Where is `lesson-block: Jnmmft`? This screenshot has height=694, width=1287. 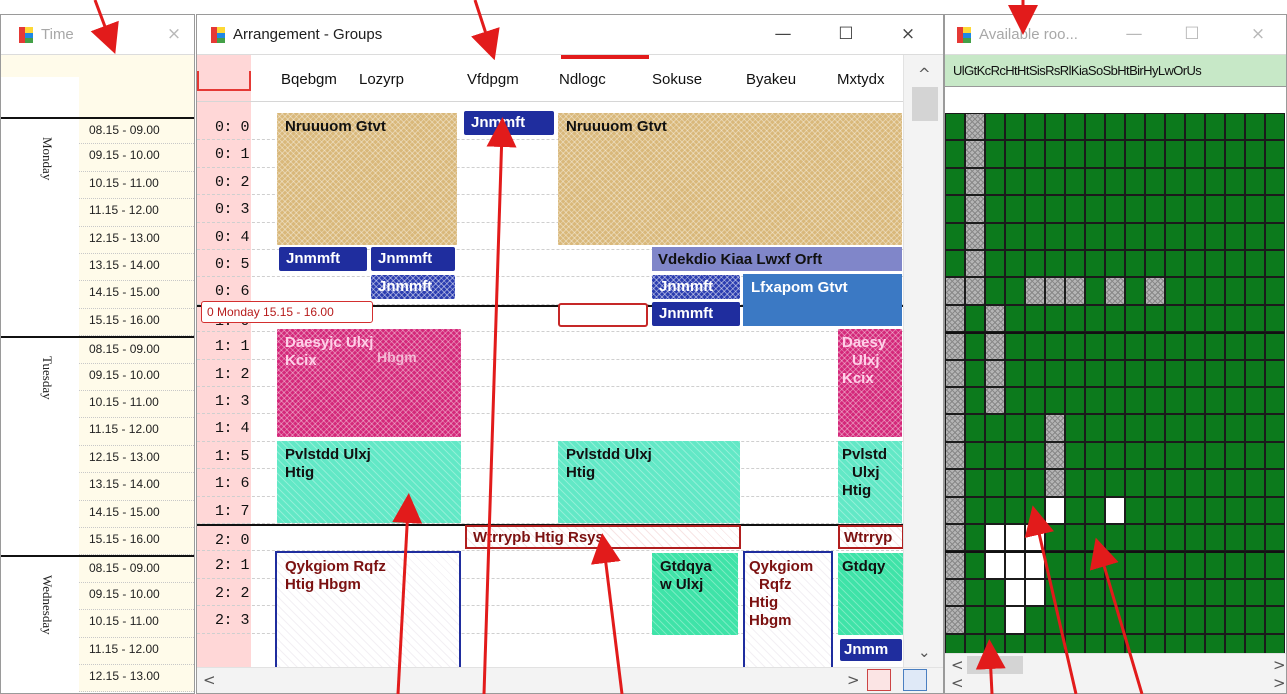 lesson-block: Jnmmft is located at coordinates (696, 314).